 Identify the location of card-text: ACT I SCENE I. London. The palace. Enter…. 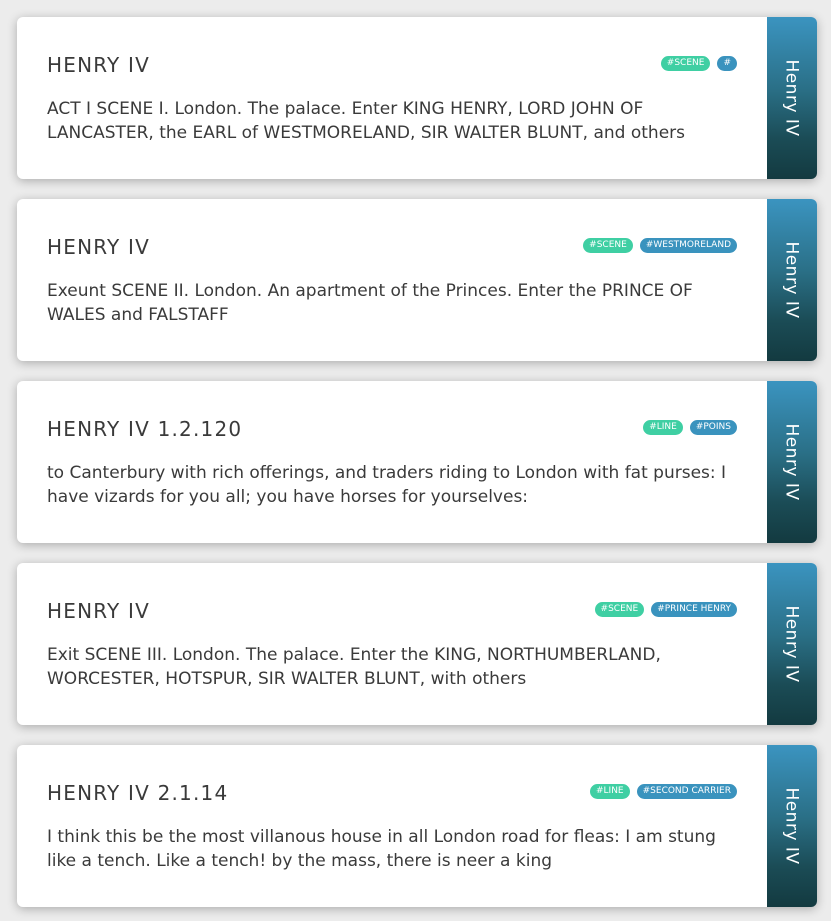
(366, 121).